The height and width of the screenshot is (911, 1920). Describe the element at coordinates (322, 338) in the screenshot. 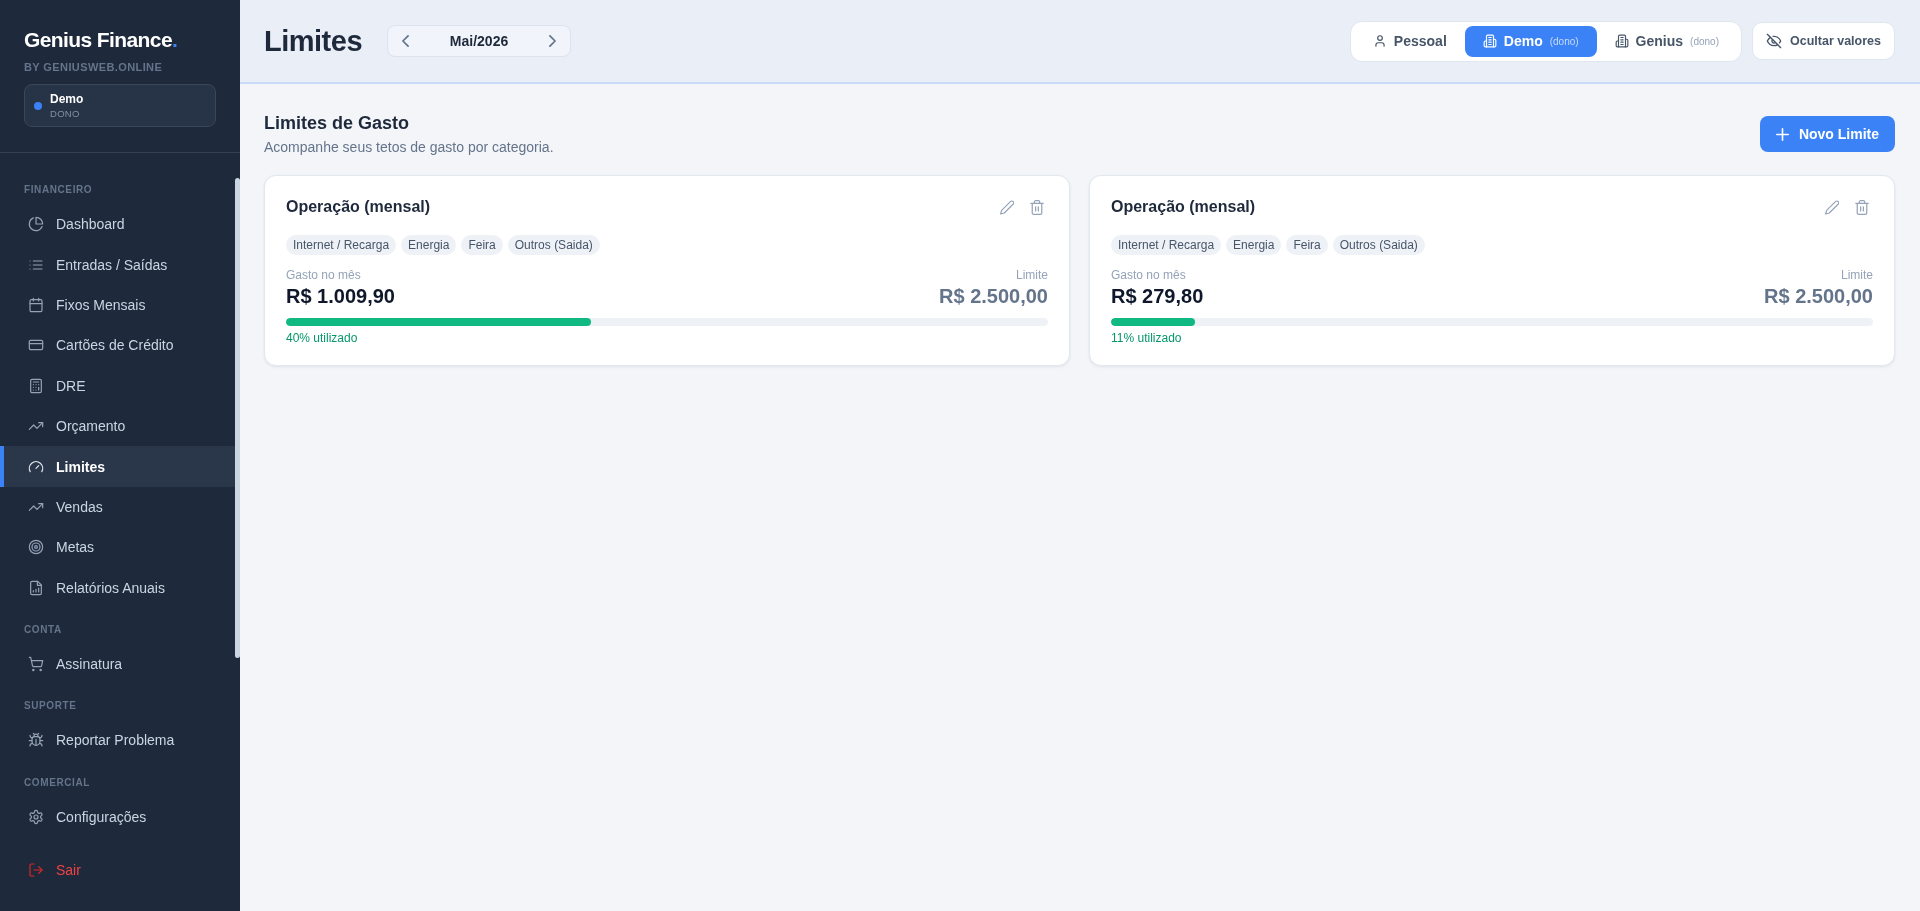

I see `usage-text: 40% utilizado` at that location.